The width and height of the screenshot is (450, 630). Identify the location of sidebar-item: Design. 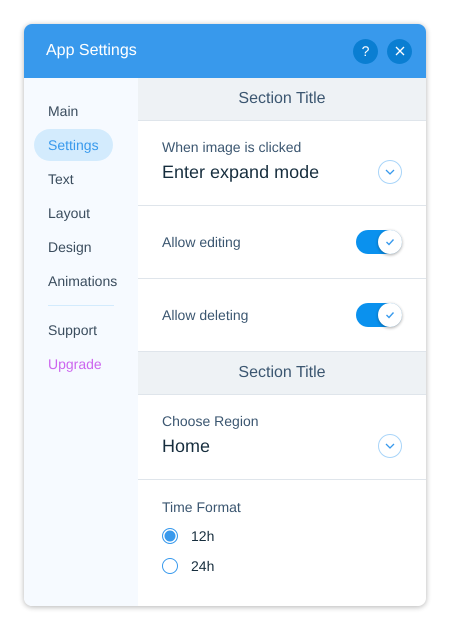
(70, 247).